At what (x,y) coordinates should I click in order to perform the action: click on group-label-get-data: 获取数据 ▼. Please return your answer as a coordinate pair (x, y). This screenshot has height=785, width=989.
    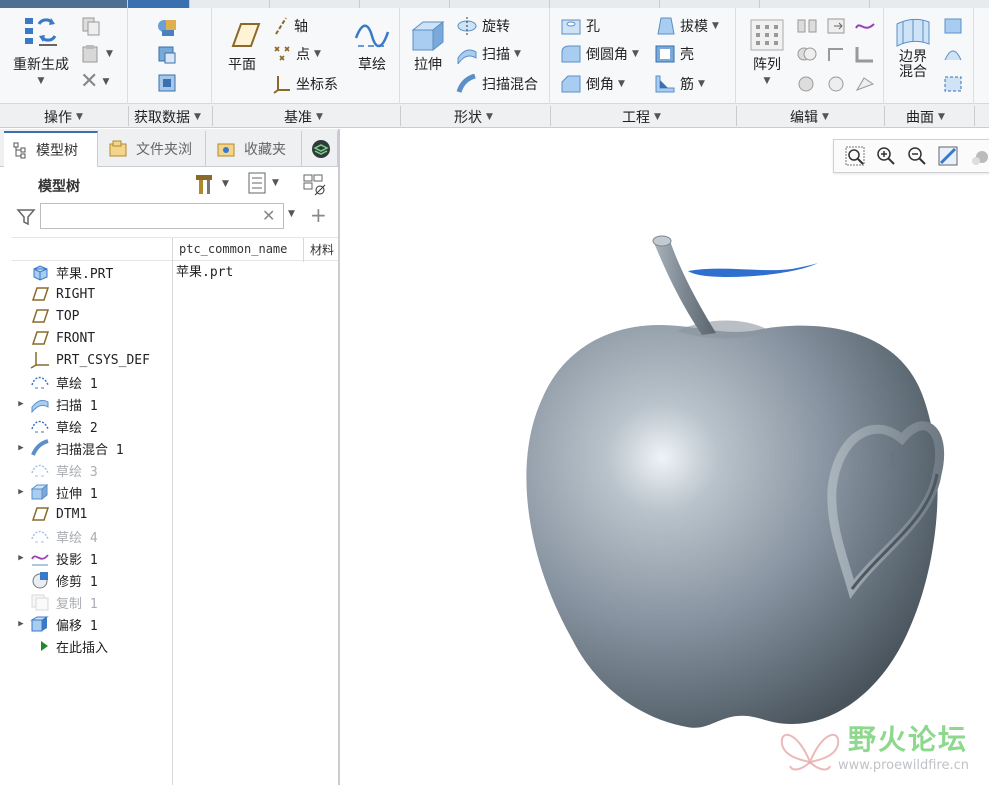
    Looking at the image, I should click on (167, 117).